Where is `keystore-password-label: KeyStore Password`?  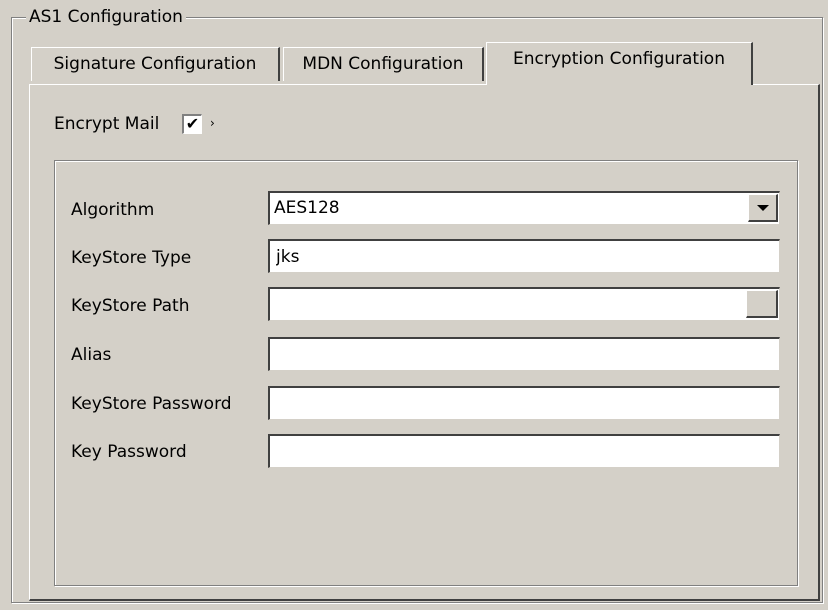 keystore-password-label: KeyStore Password is located at coordinates (151, 404).